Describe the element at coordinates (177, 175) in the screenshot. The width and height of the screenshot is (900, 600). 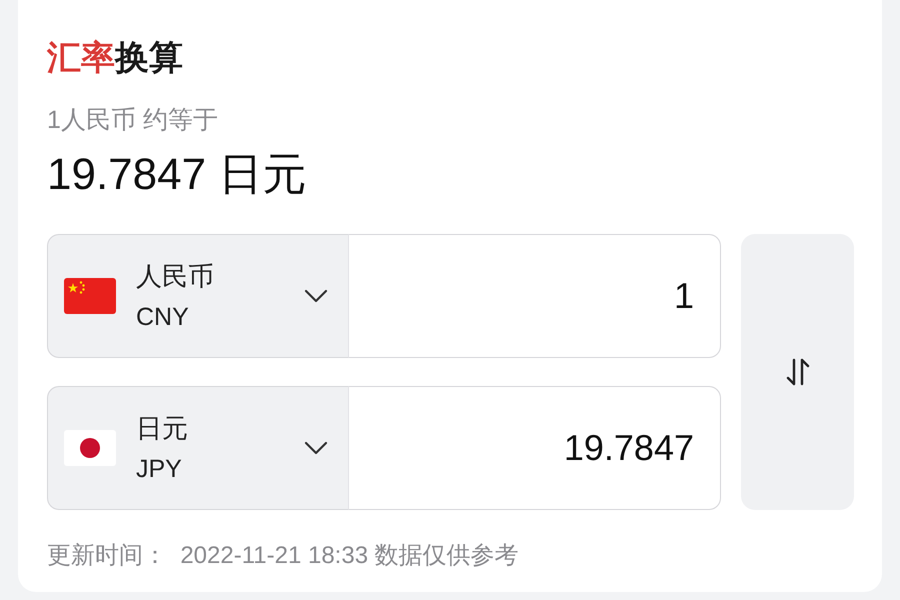
I see `rate-value: 19.7847 日元` at that location.